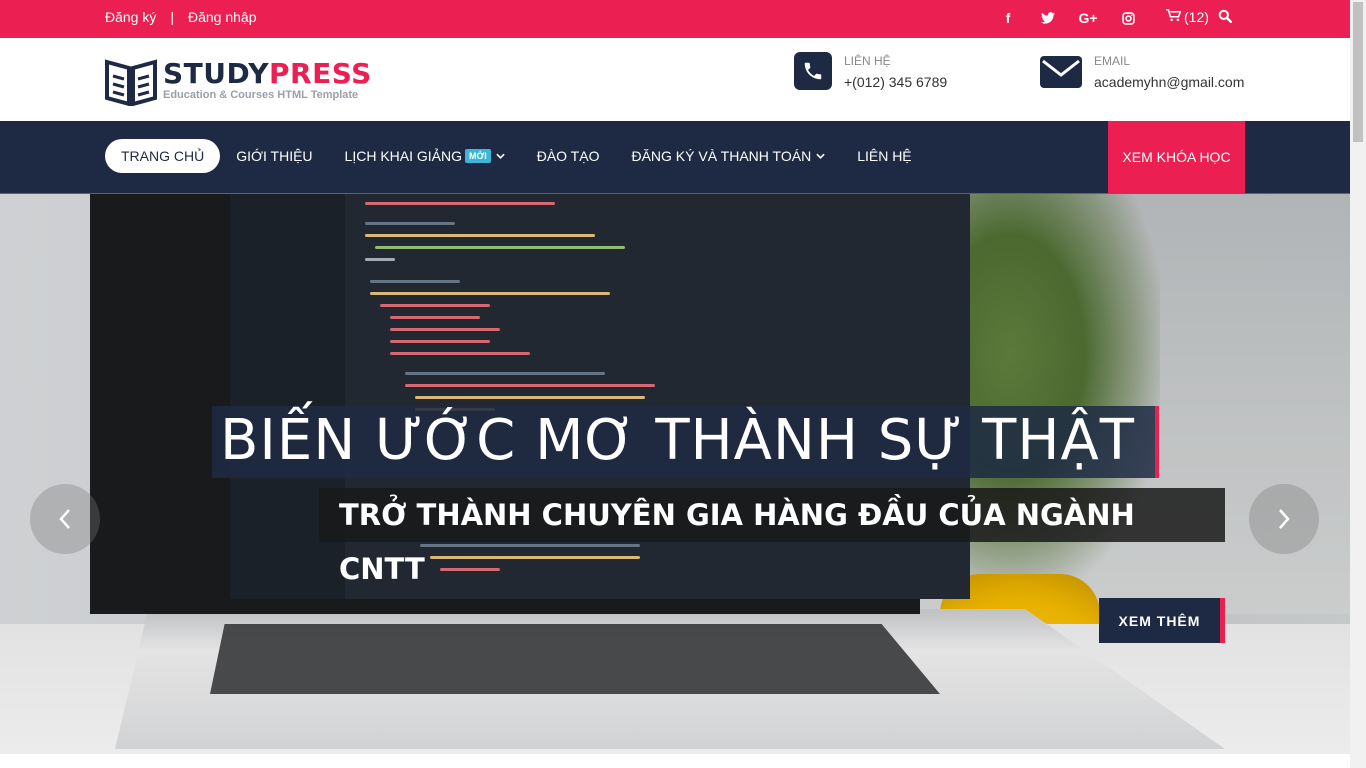 The image size is (1366, 768). What do you see at coordinates (163, 156) in the screenshot?
I see `nav-item-home: TRANG CHỦ` at bounding box center [163, 156].